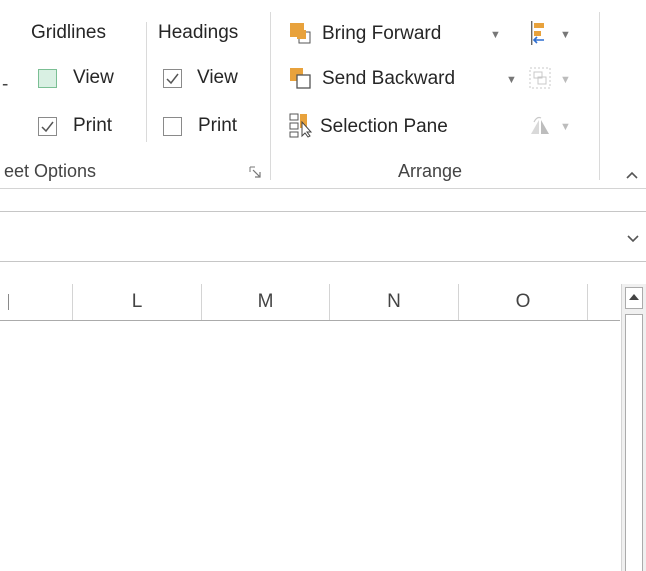 The height and width of the screenshot is (571, 646). Describe the element at coordinates (68, 32) in the screenshot. I see `gridlines-heading: Gridlines` at that location.